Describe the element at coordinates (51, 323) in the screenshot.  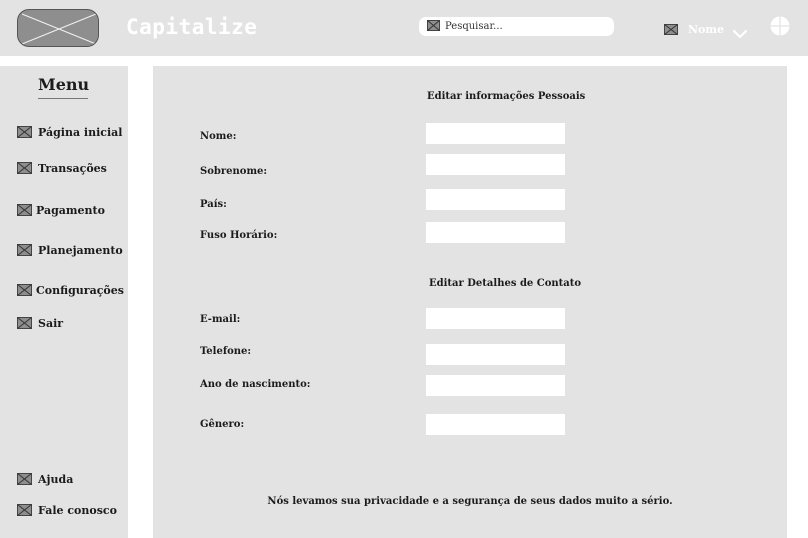
I see `sidebar-item-label: Sair` at that location.